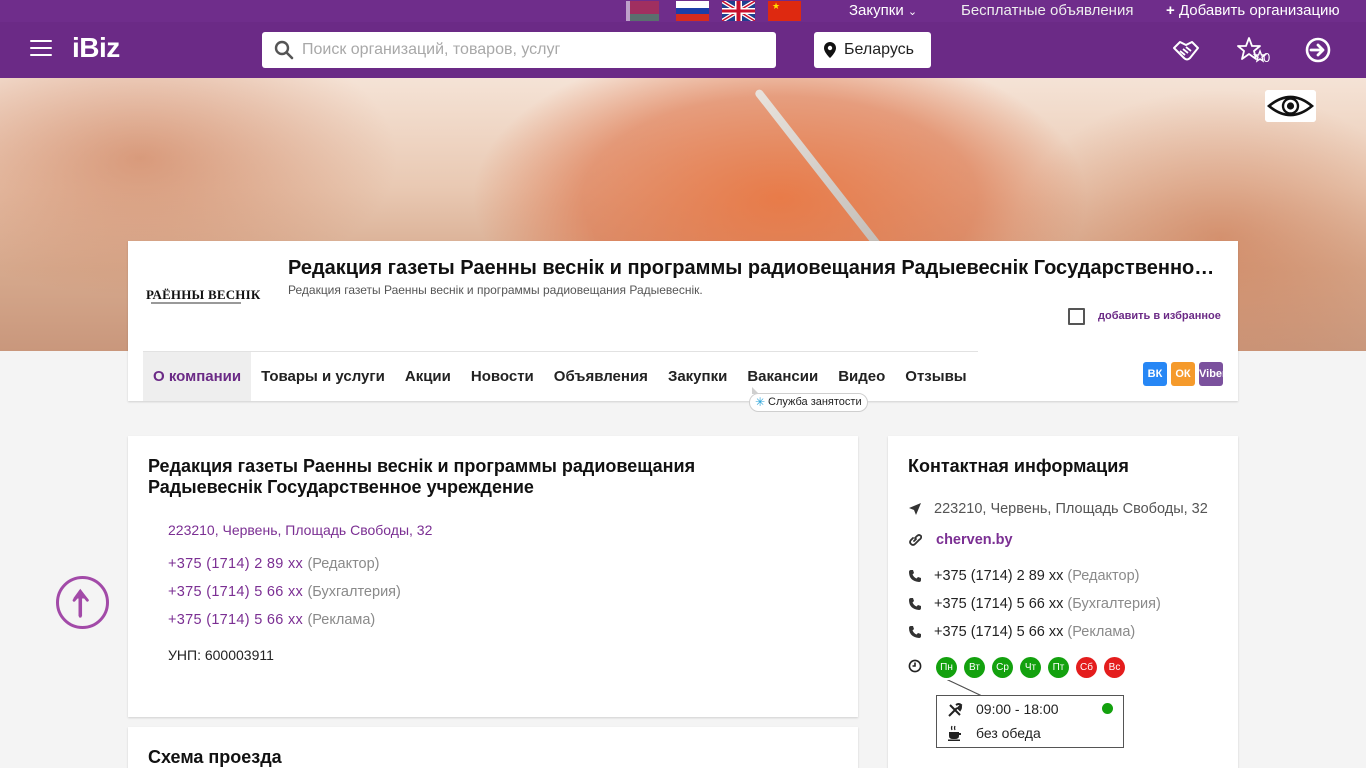 This screenshot has height=768, width=1366. I want to click on flag-cn-icon: ★, so click(784, 11).